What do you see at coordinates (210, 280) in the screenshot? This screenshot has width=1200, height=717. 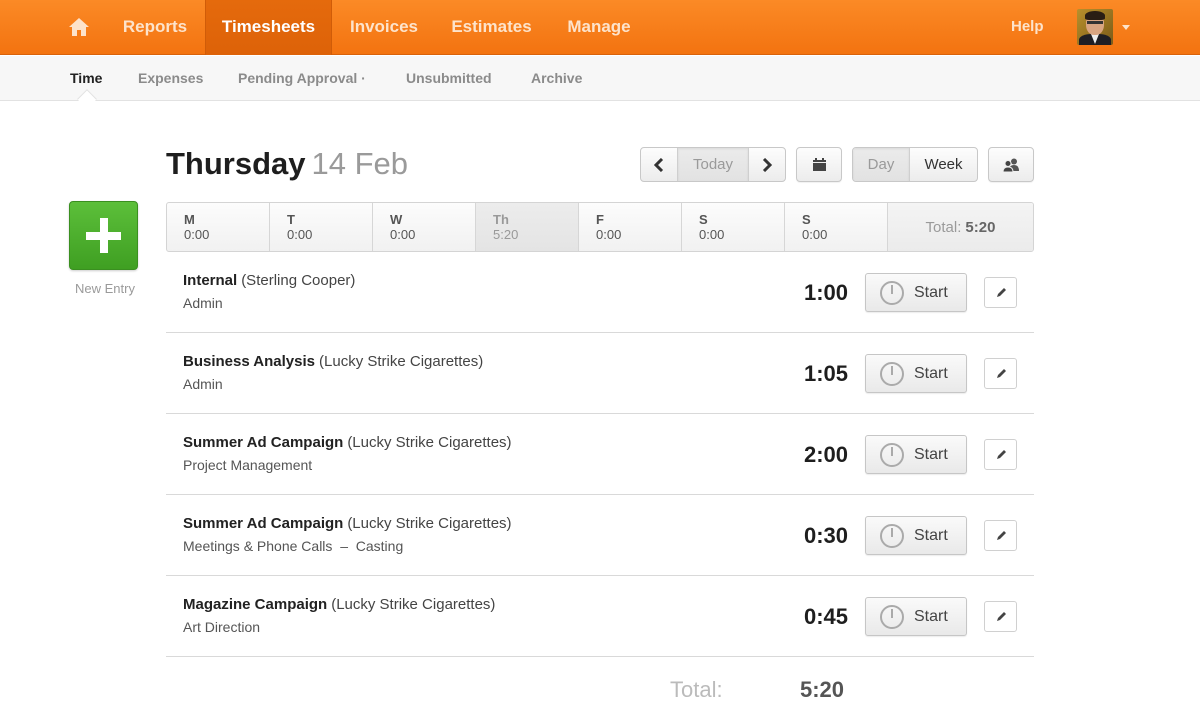 I see `project-name: Internal` at bounding box center [210, 280].